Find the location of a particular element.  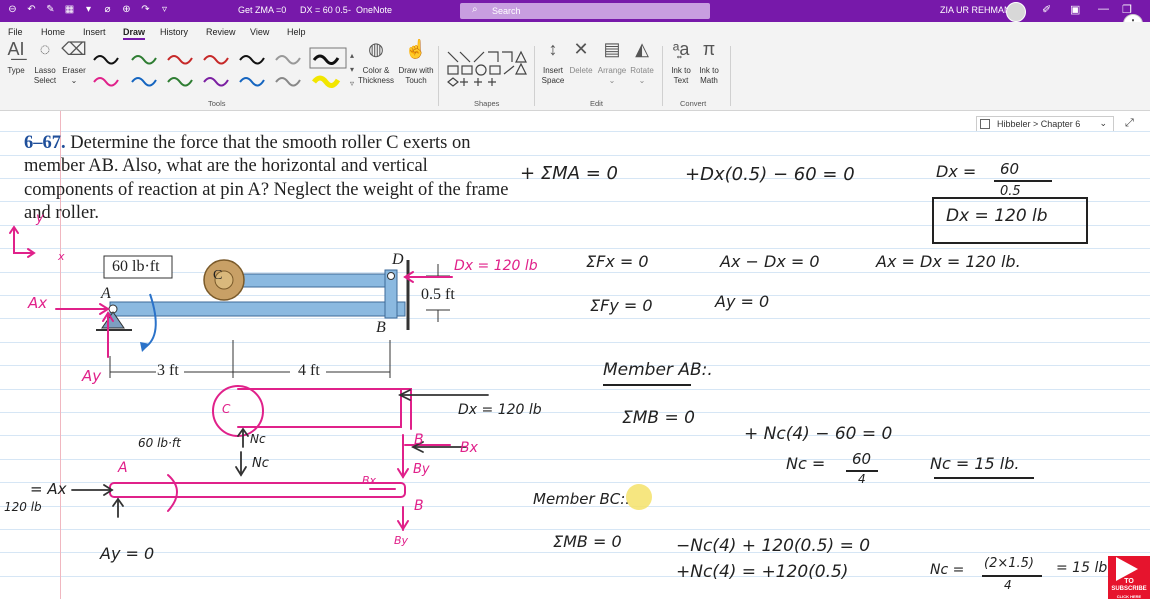

ink-ay-eq: Ay = 0 is located at coordinates (742, 301).